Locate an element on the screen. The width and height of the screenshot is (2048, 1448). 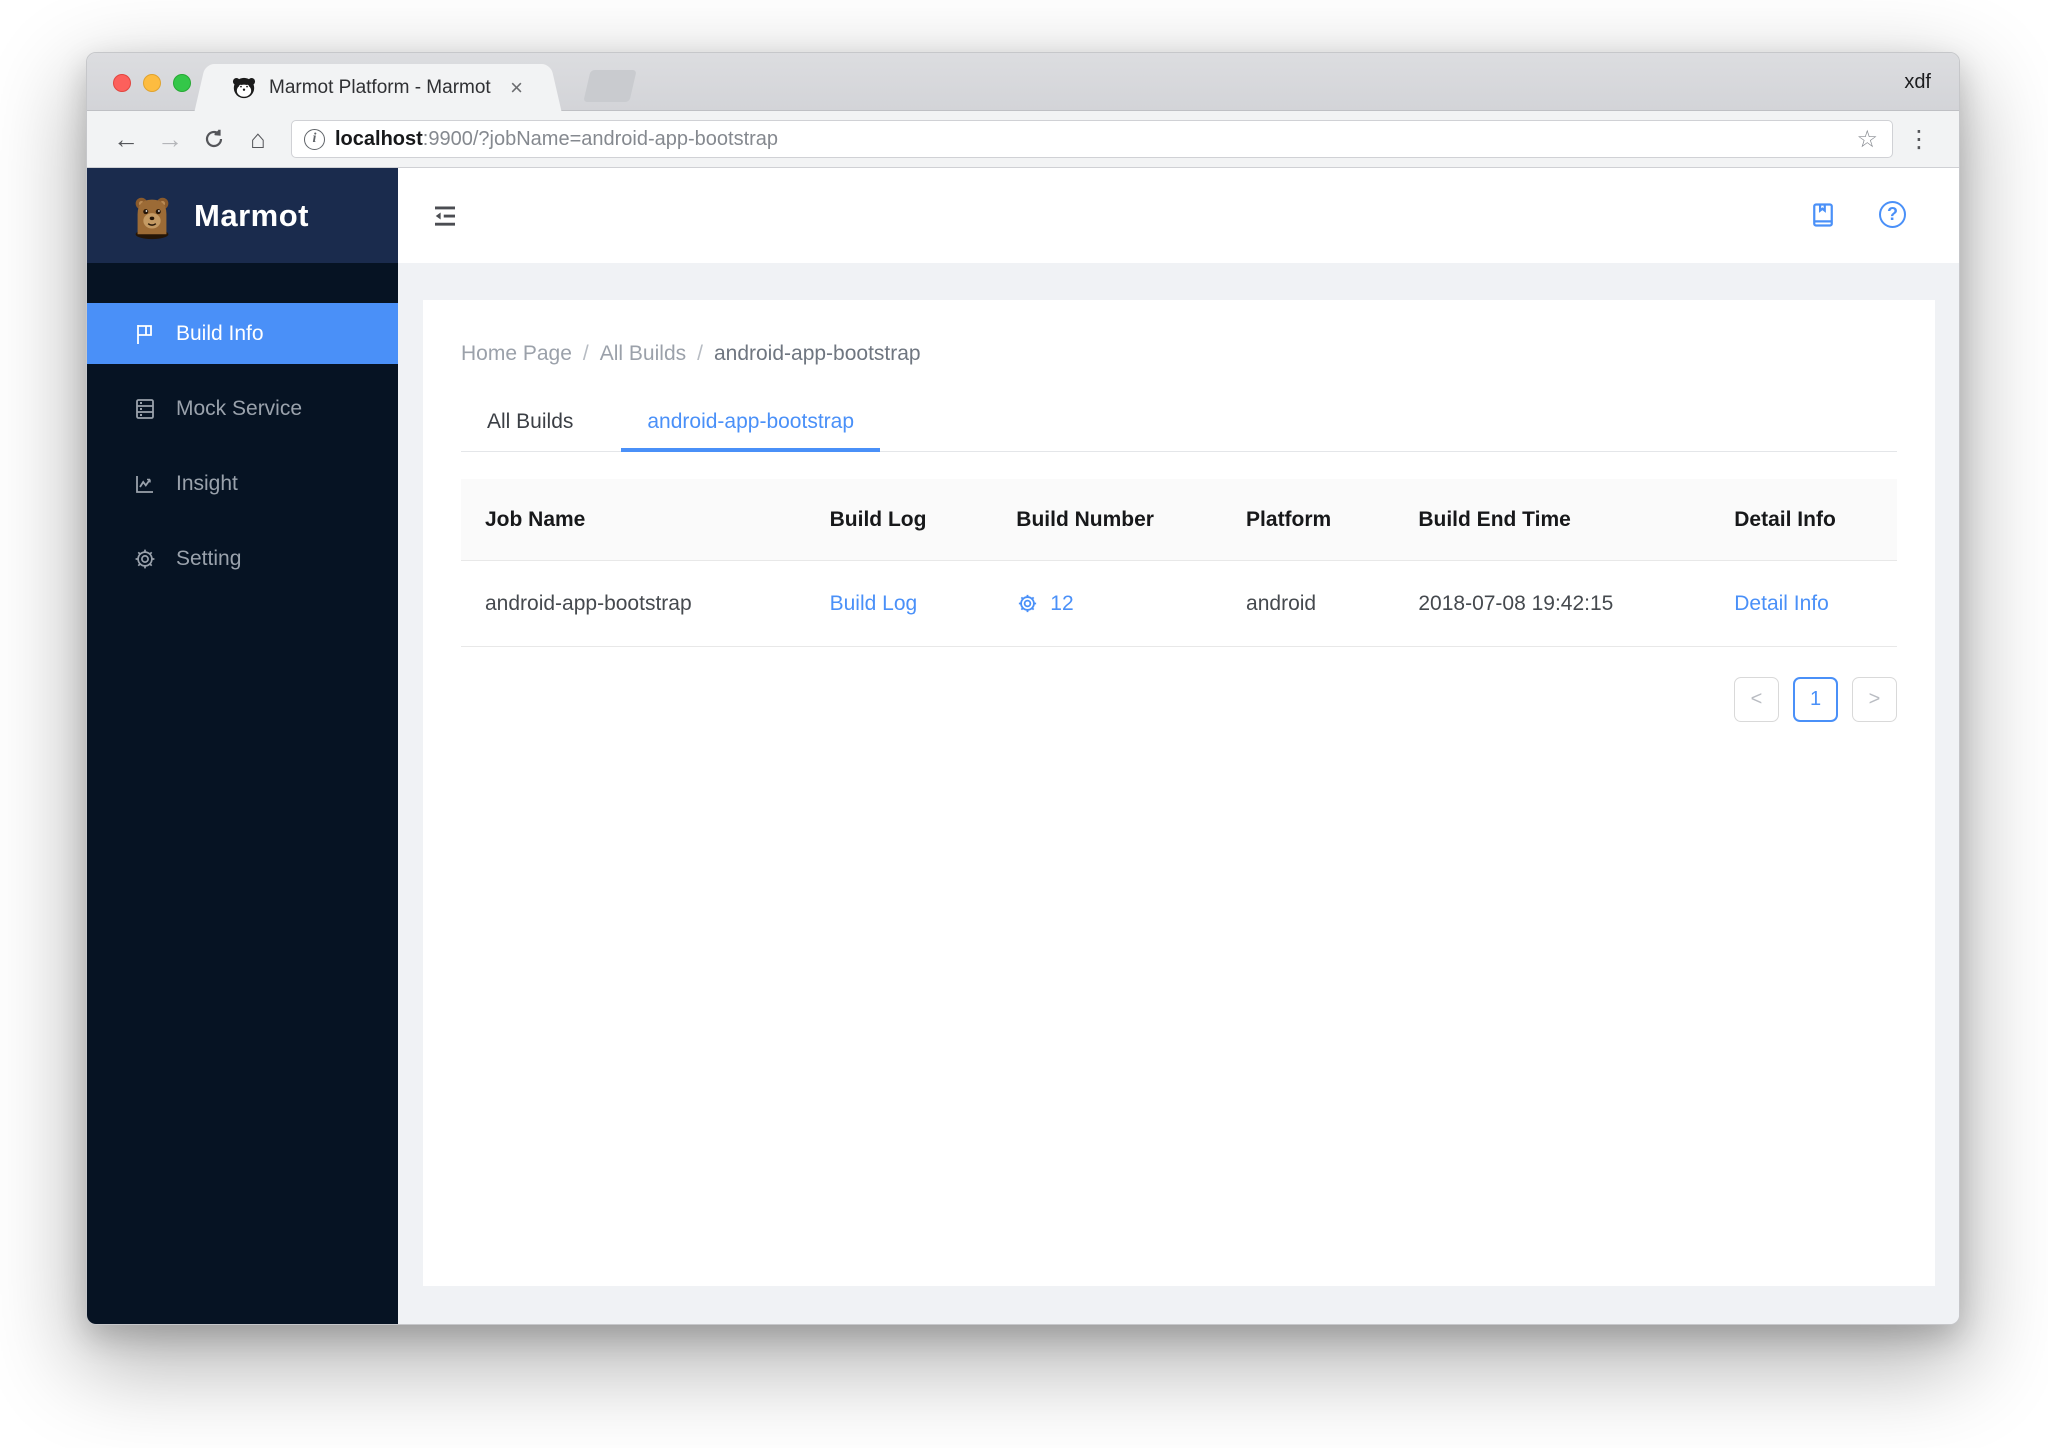
sidebar-logo: Marmot is located at coordinates (242, 215).